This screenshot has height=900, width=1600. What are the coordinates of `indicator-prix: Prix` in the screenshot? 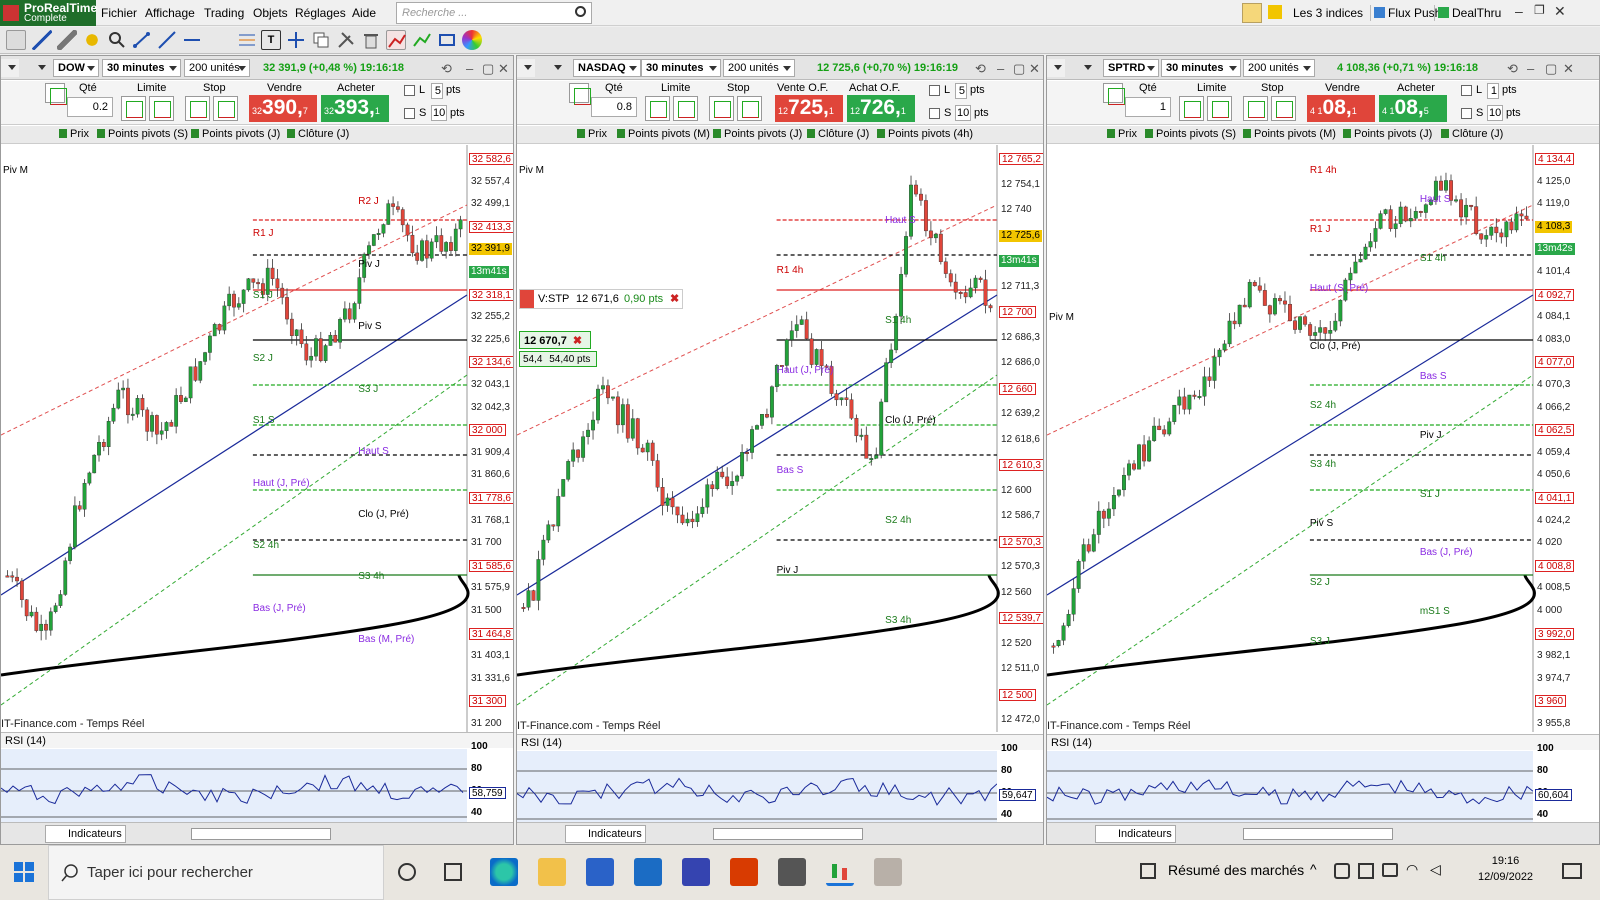 It's located at (1122, 134).